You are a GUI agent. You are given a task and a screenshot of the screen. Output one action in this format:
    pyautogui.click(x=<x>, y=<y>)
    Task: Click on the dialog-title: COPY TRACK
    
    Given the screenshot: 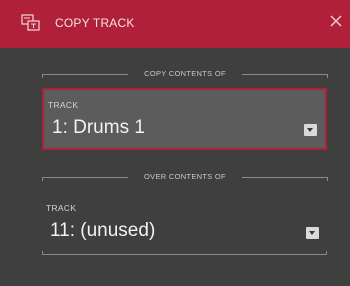 What is the action you would take?
    pyautogui.click(x=95, y=23)
    